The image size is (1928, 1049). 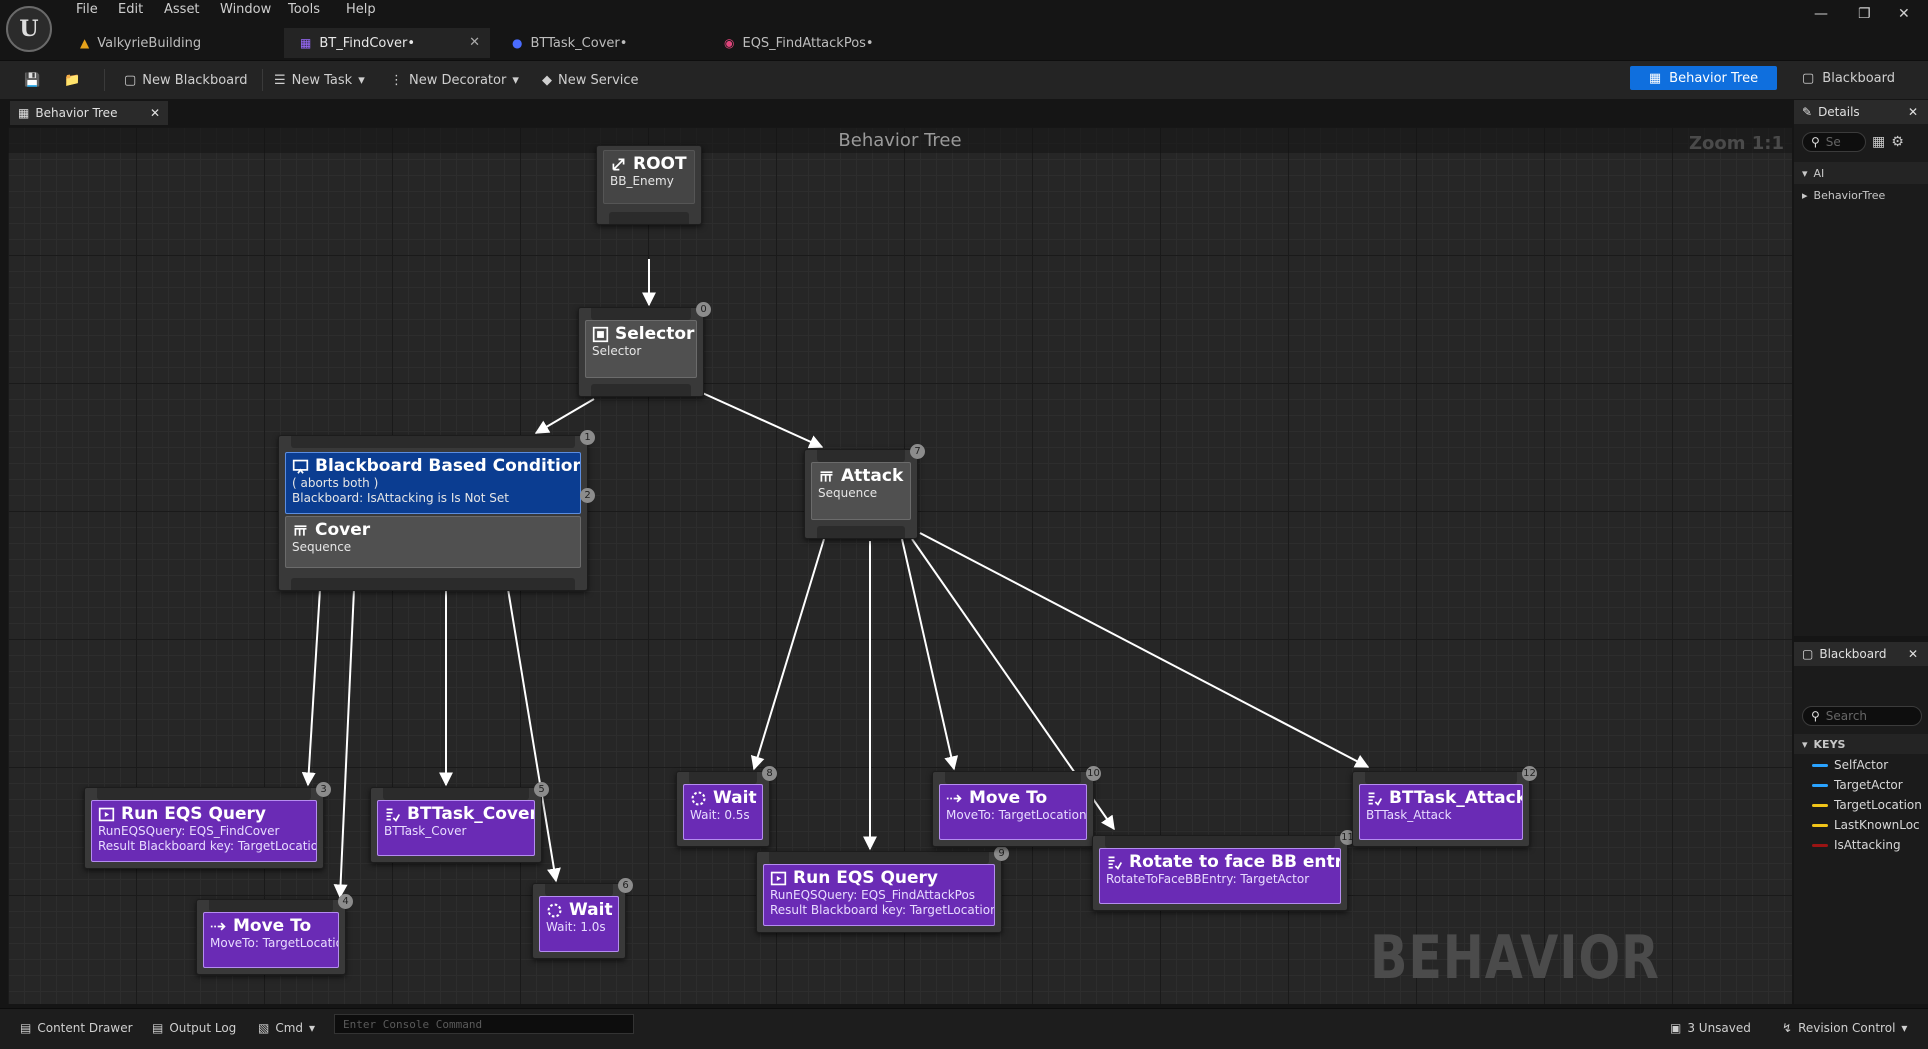 I want to click on details-search-input: ⚲ Se, so click(x=1834, y=142).